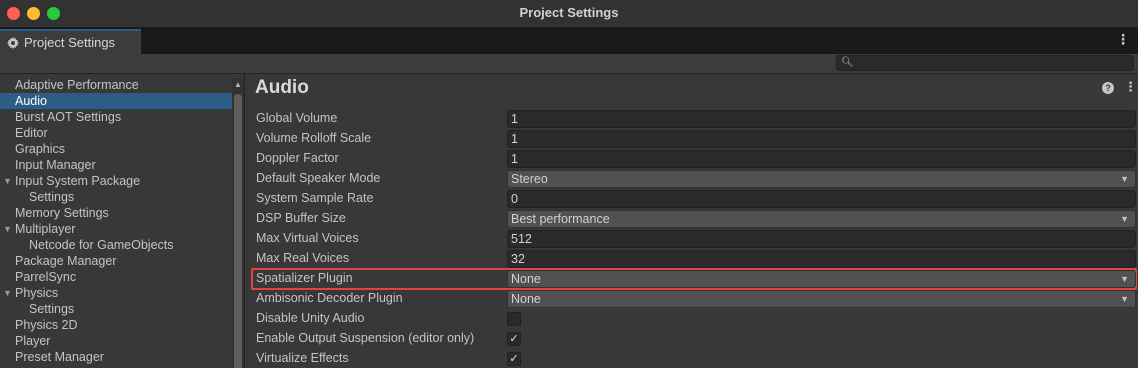  I want to click on panel-more-menu-icon: ⋮, so click(1130, 87).